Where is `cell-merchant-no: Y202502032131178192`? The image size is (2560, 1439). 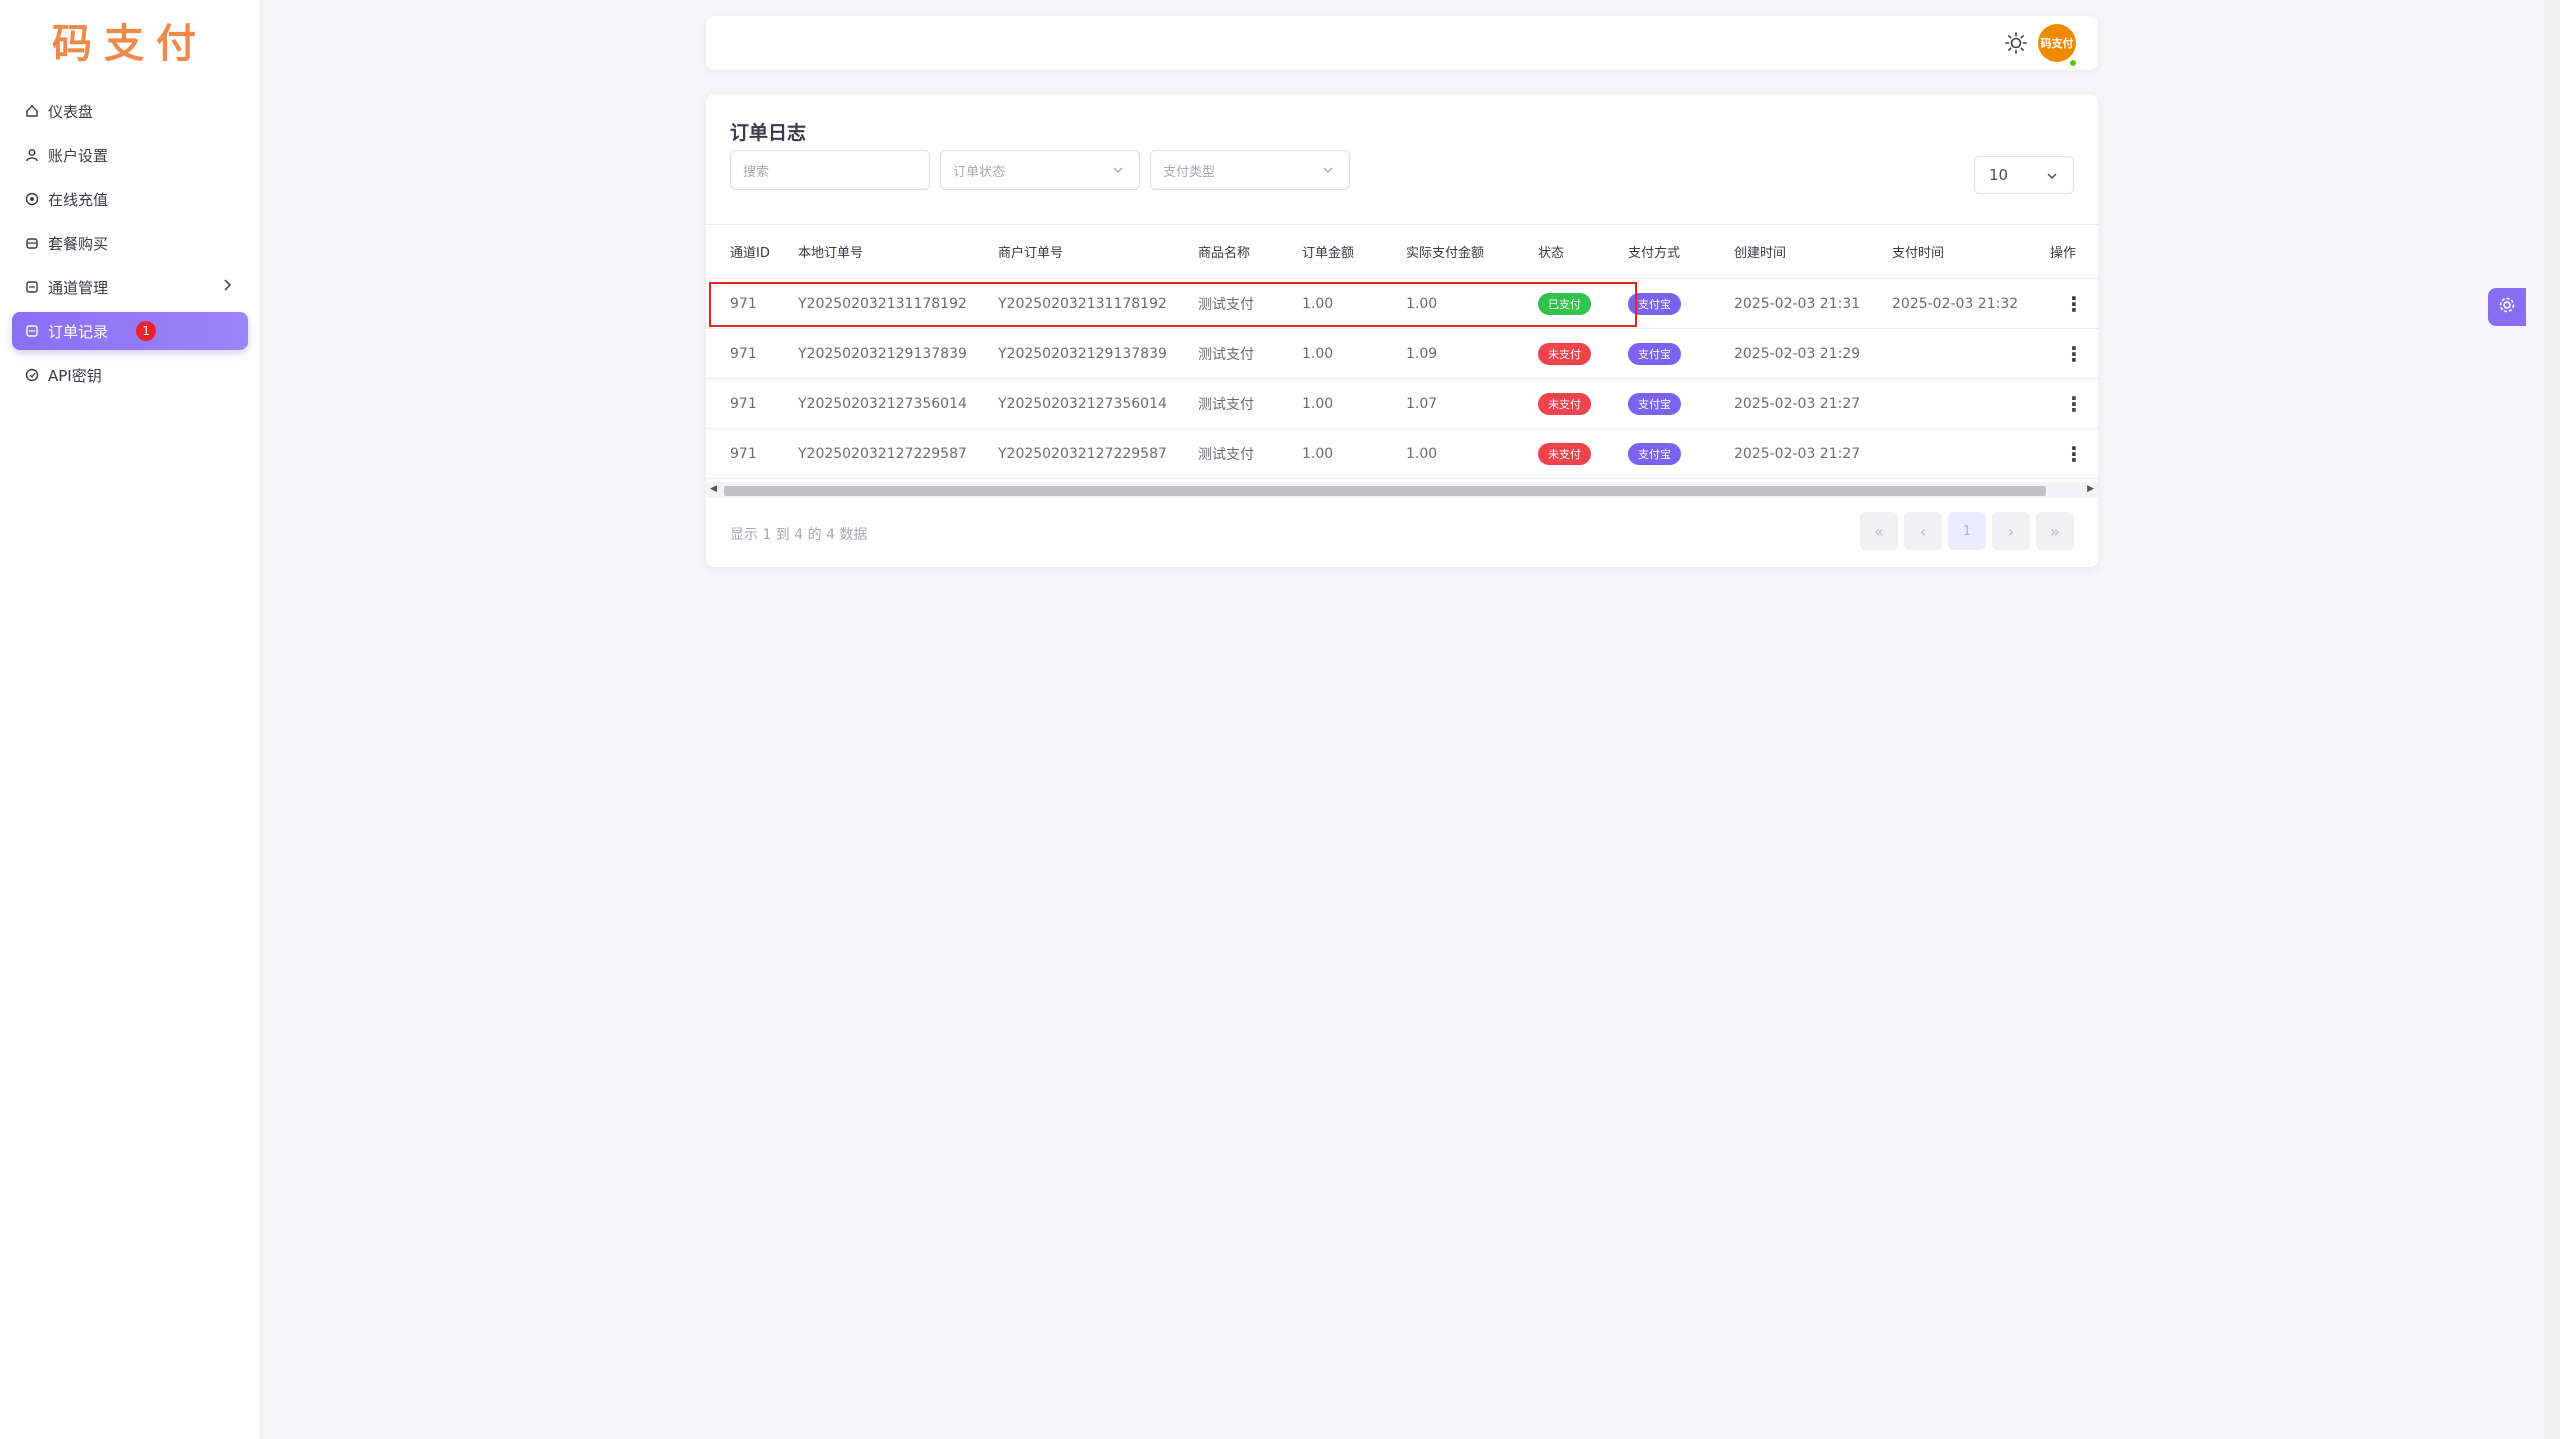 cell-merchant-no: Y202502032131178192 is located at coordinates (1098, 303).